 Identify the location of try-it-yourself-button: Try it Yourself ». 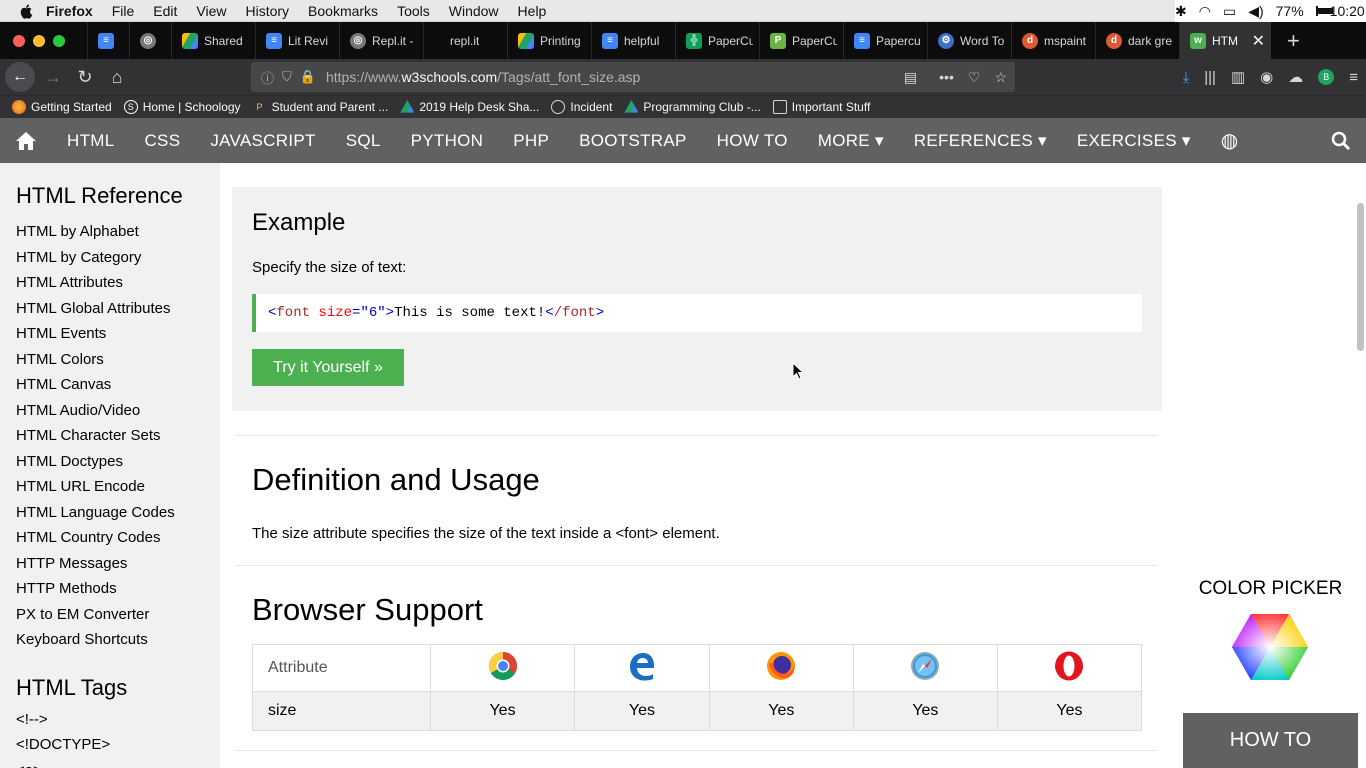
(328, 367).